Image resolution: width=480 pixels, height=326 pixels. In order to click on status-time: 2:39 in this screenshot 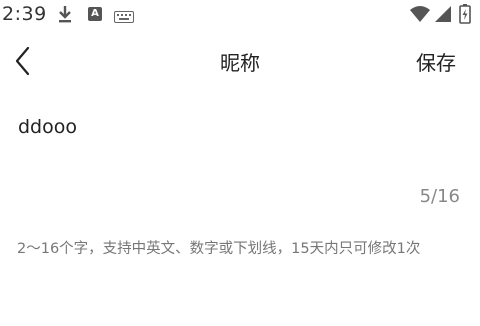, I will do `click(24, 14)`.